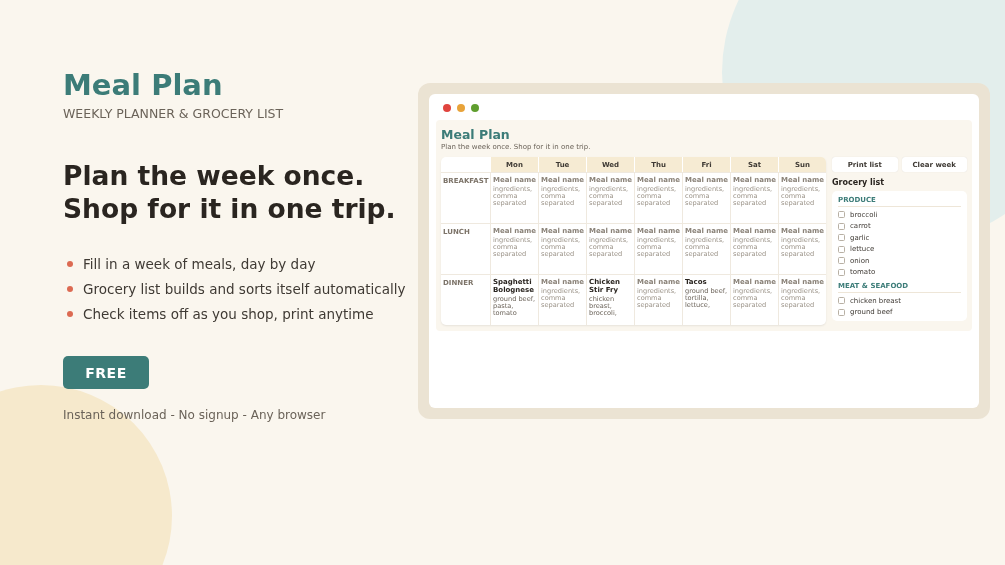 The height and width of the screenshot is (565, 1005). I want to click on feature-text: Fill in a week of meals, day by day, so click(199, 263).